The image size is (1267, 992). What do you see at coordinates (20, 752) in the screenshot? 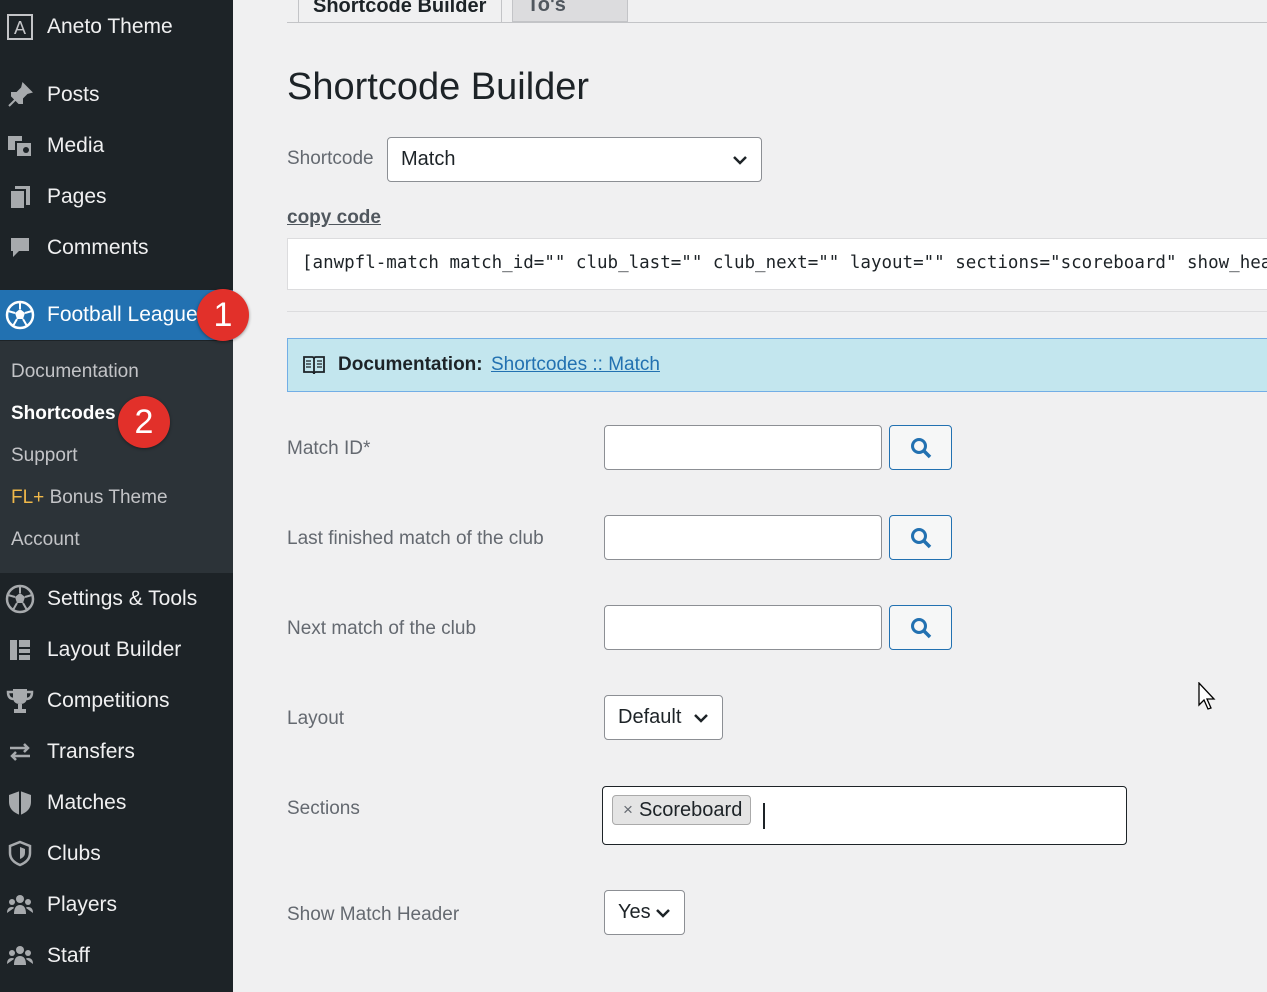
I see `transfer-icon` at bounding box center [20, 752].